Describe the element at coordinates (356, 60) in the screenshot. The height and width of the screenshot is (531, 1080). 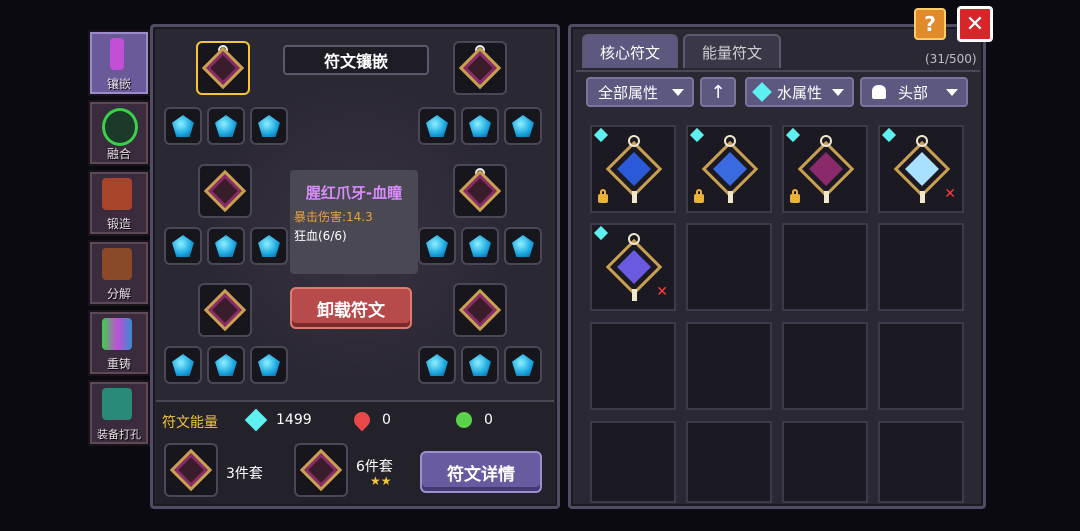
I see `panel-title: 符文镶嵌` at that location.